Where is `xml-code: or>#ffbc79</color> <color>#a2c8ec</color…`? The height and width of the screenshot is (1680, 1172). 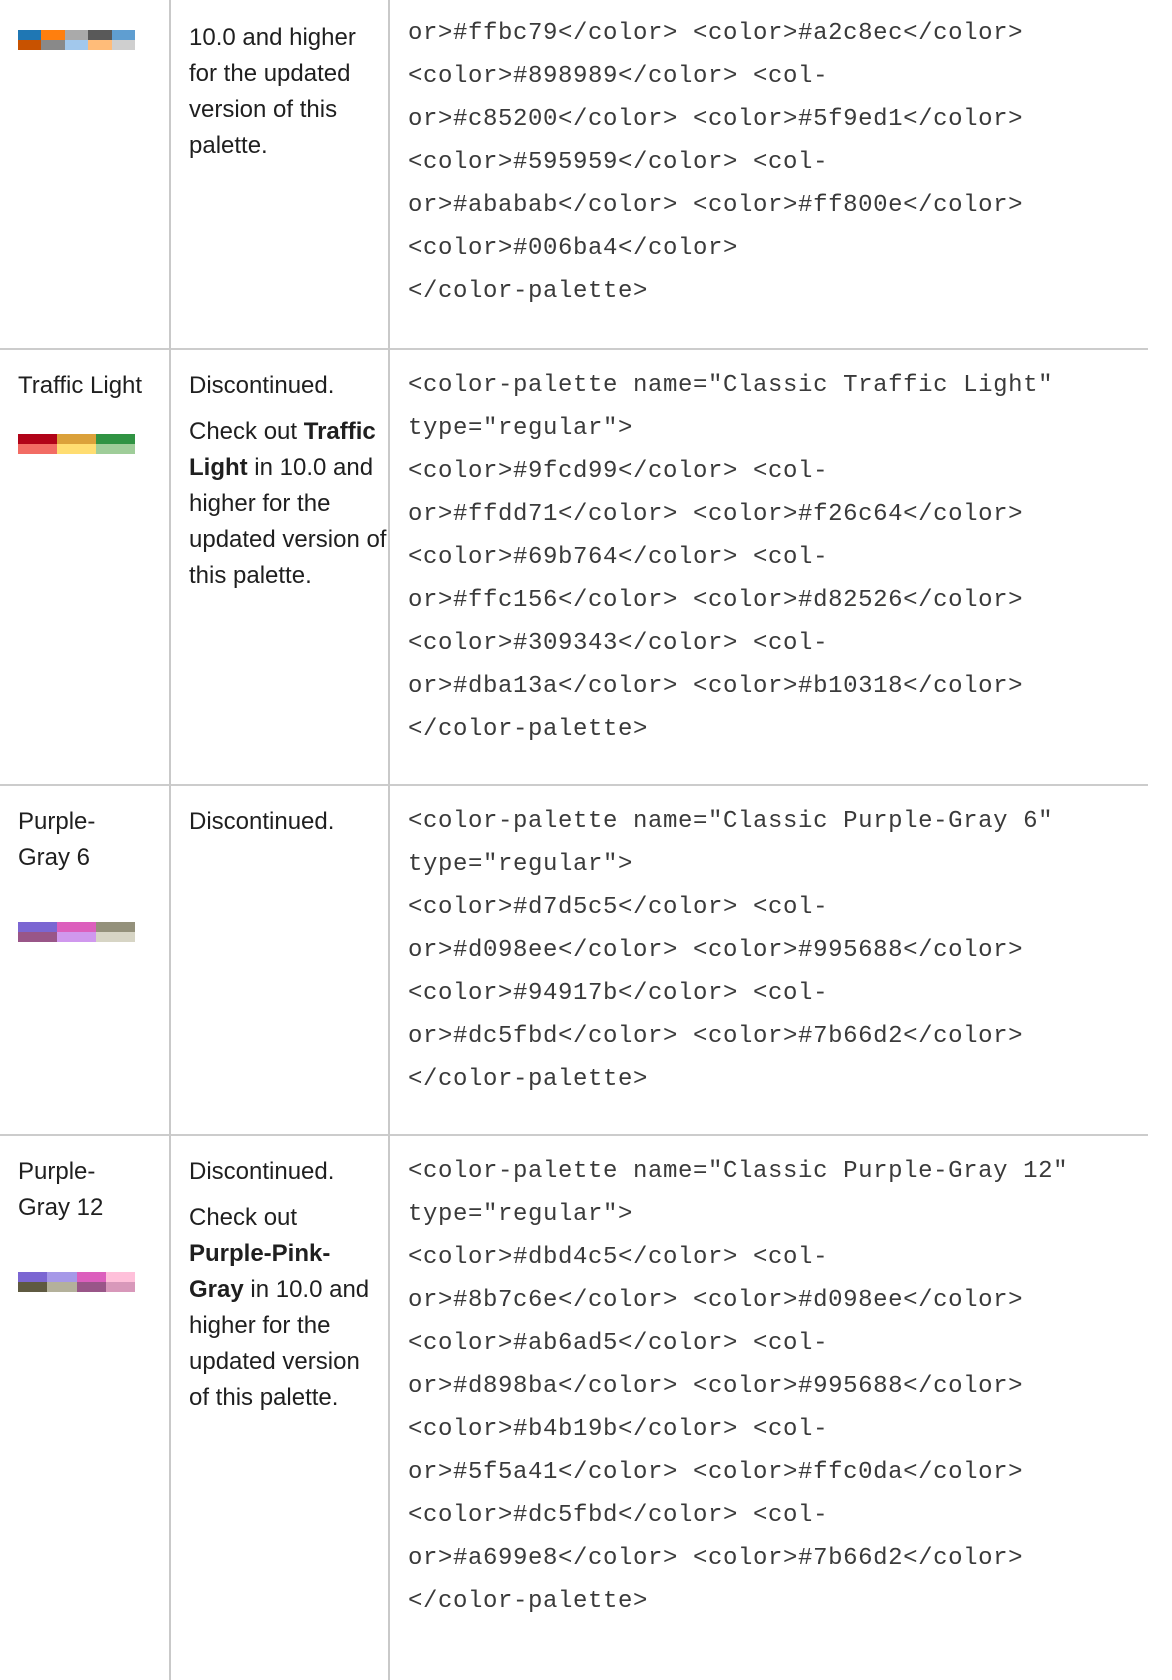 xml-code: or>#ffbc79</color> <color>#a2c8ec</color… is located at coordinates (716, 162).